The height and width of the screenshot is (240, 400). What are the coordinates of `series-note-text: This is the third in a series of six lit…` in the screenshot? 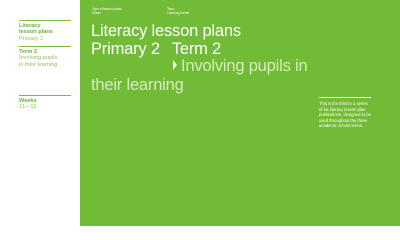 It's located at (345, 115).